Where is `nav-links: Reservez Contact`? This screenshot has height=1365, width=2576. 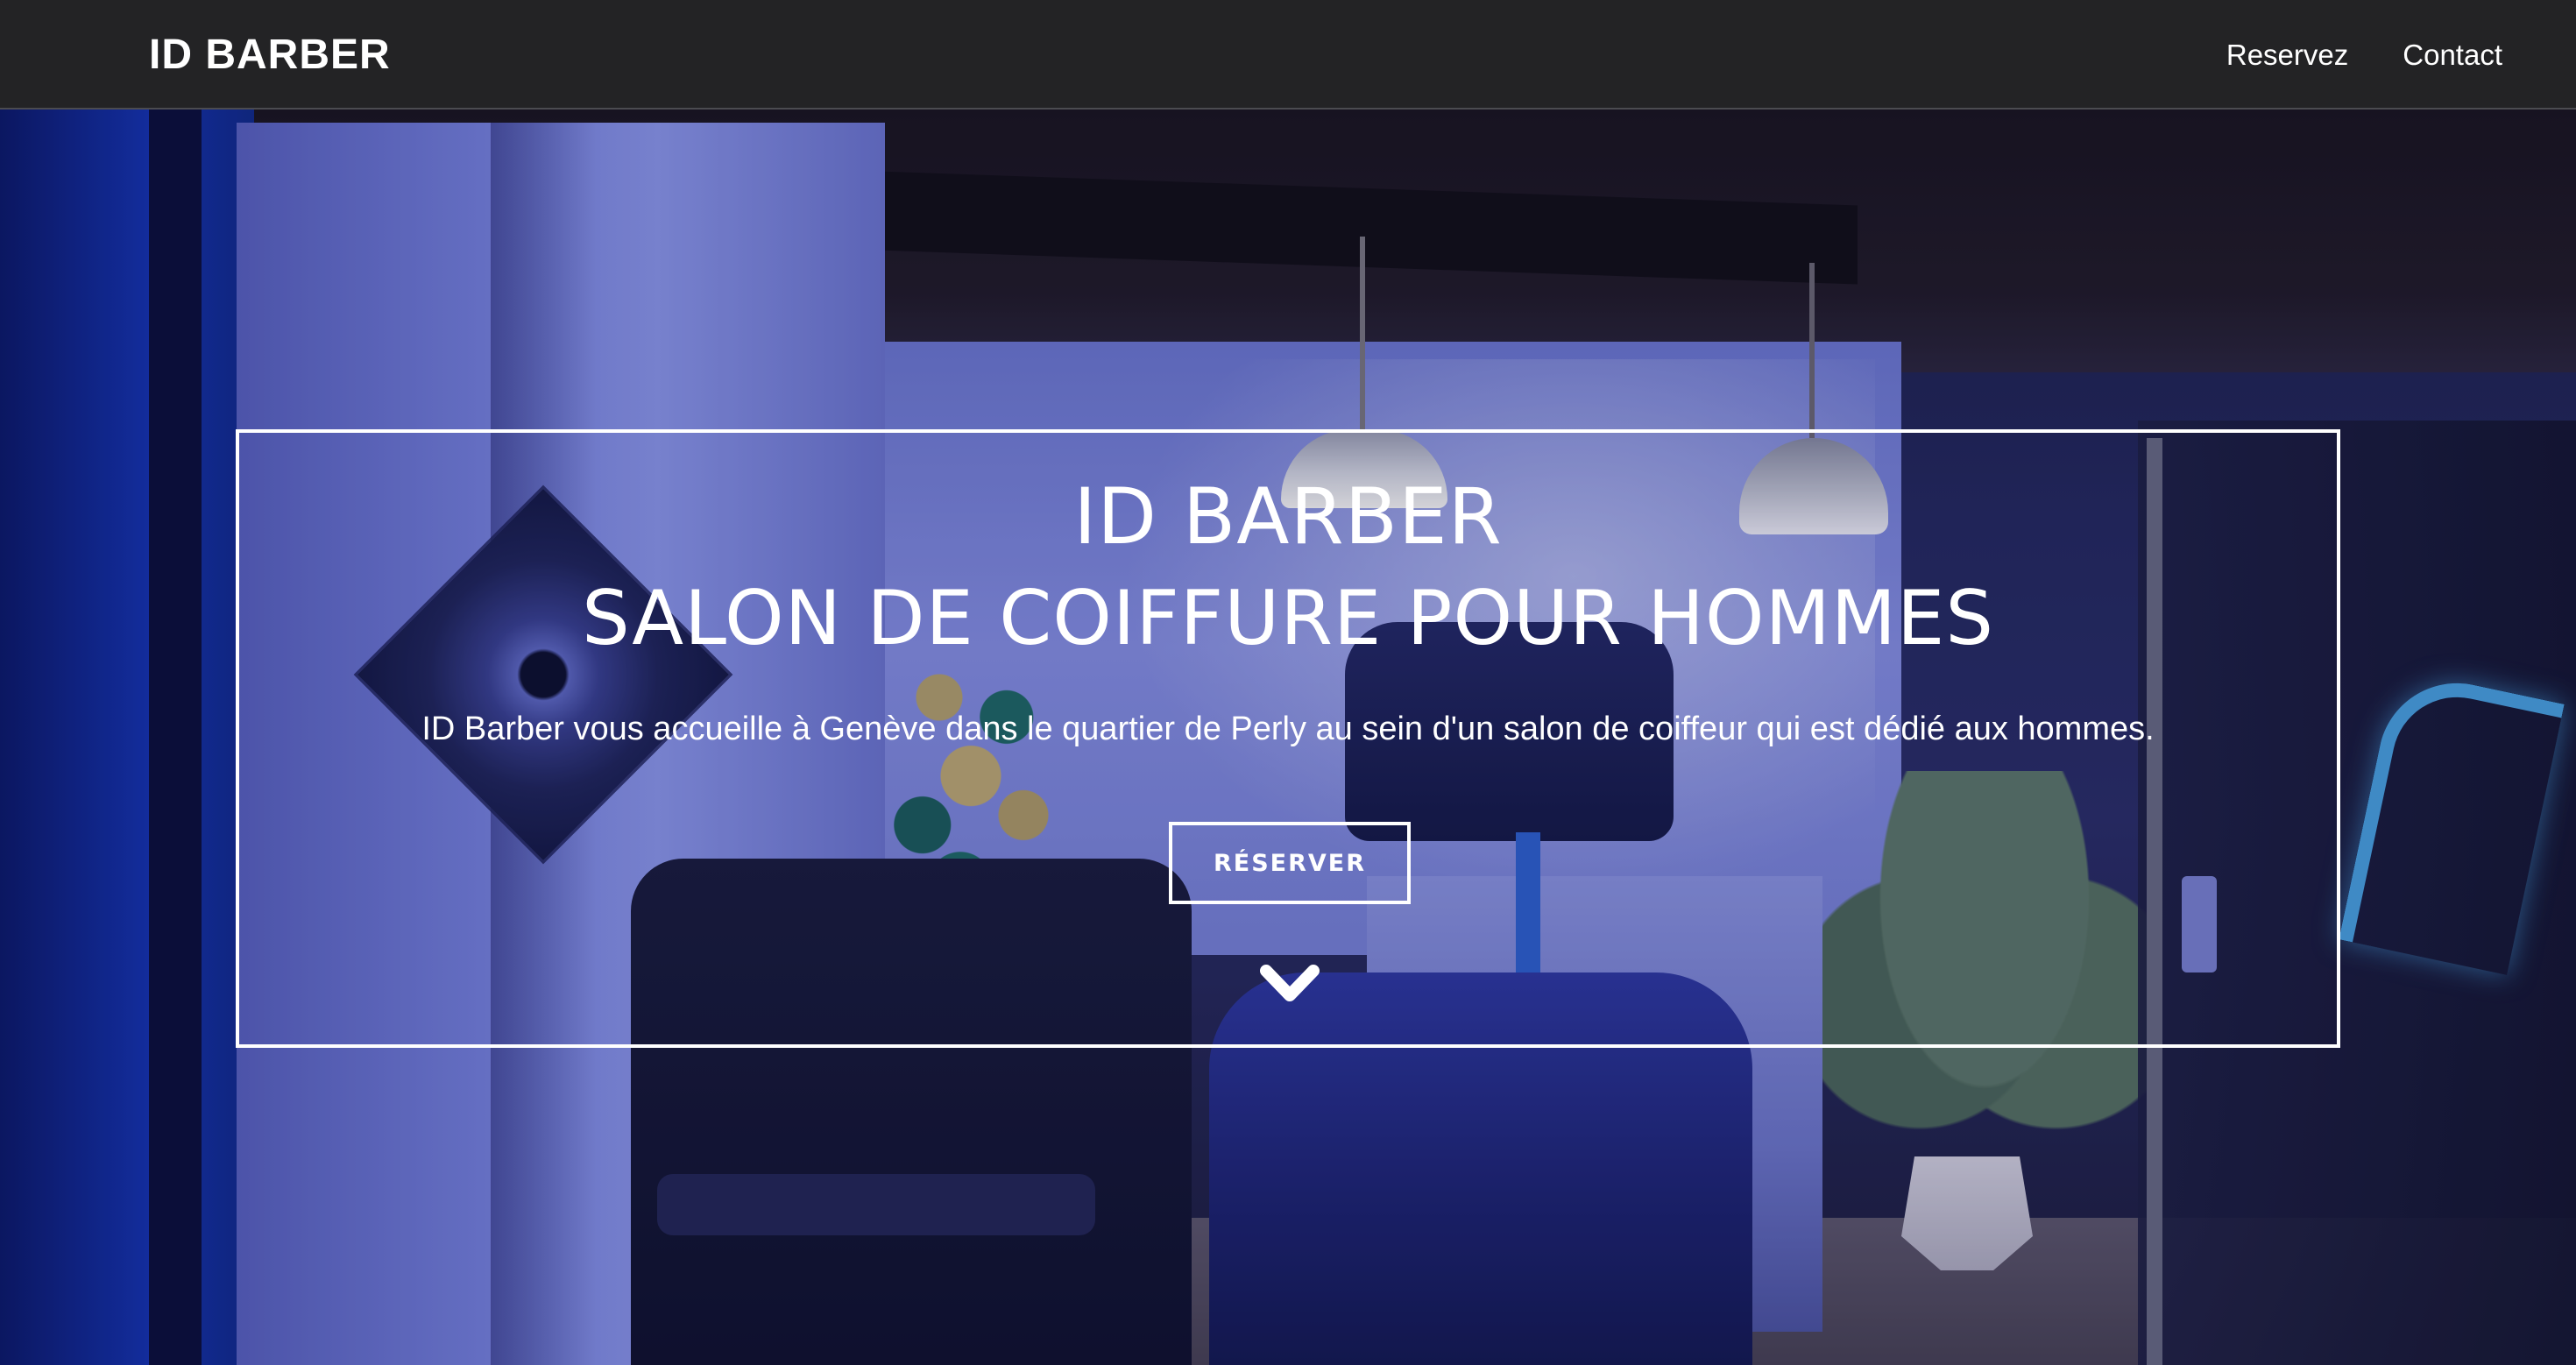 nav-links: Reservez Contact is located at coordinates (2364, 55).